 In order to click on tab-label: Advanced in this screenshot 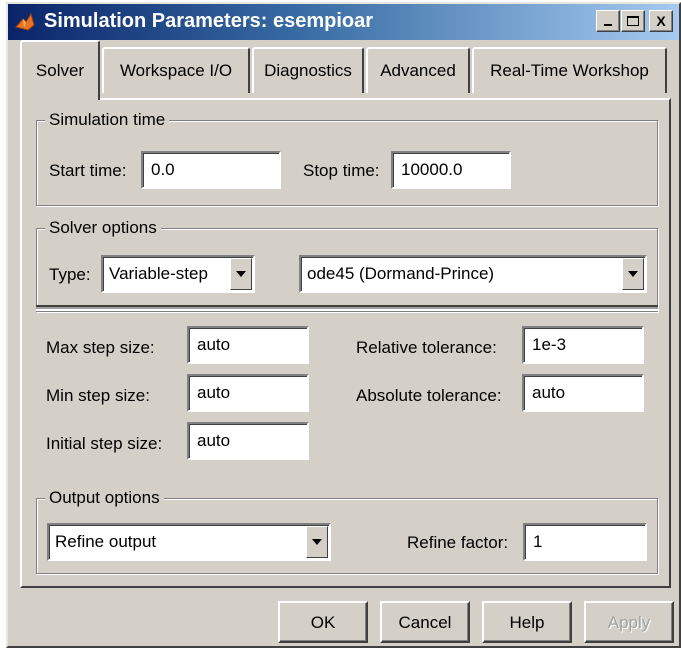, I will do `click(418, 70)`.